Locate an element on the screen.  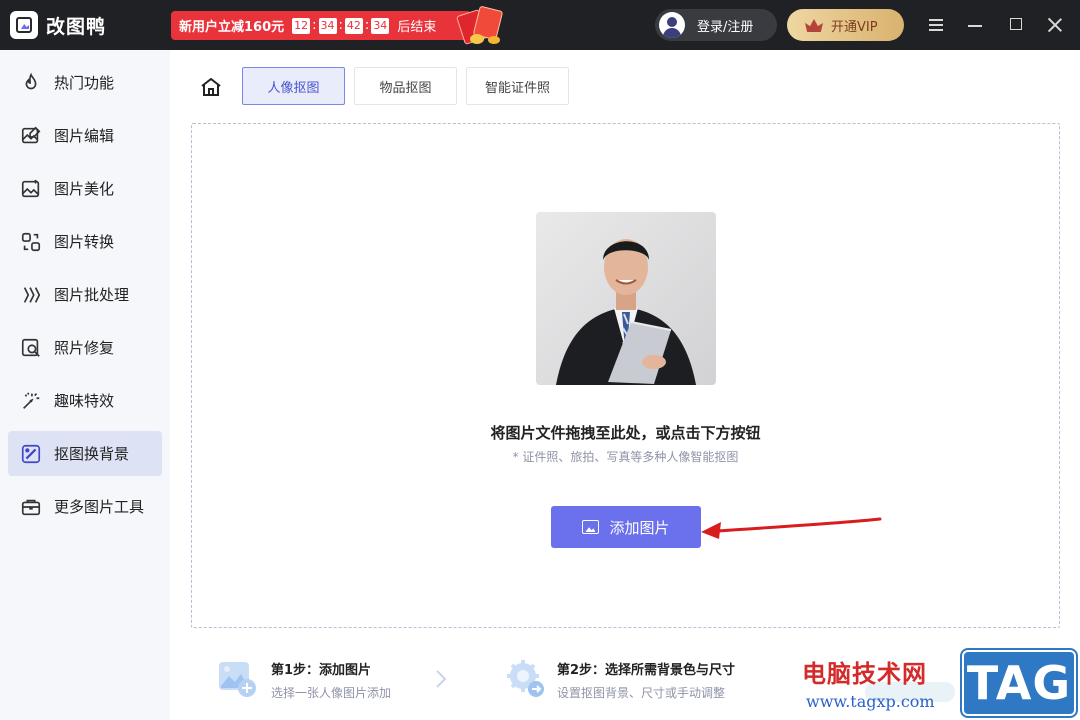
sidebar-item-hot: 热门功能 is located at coordinates (85, 82).